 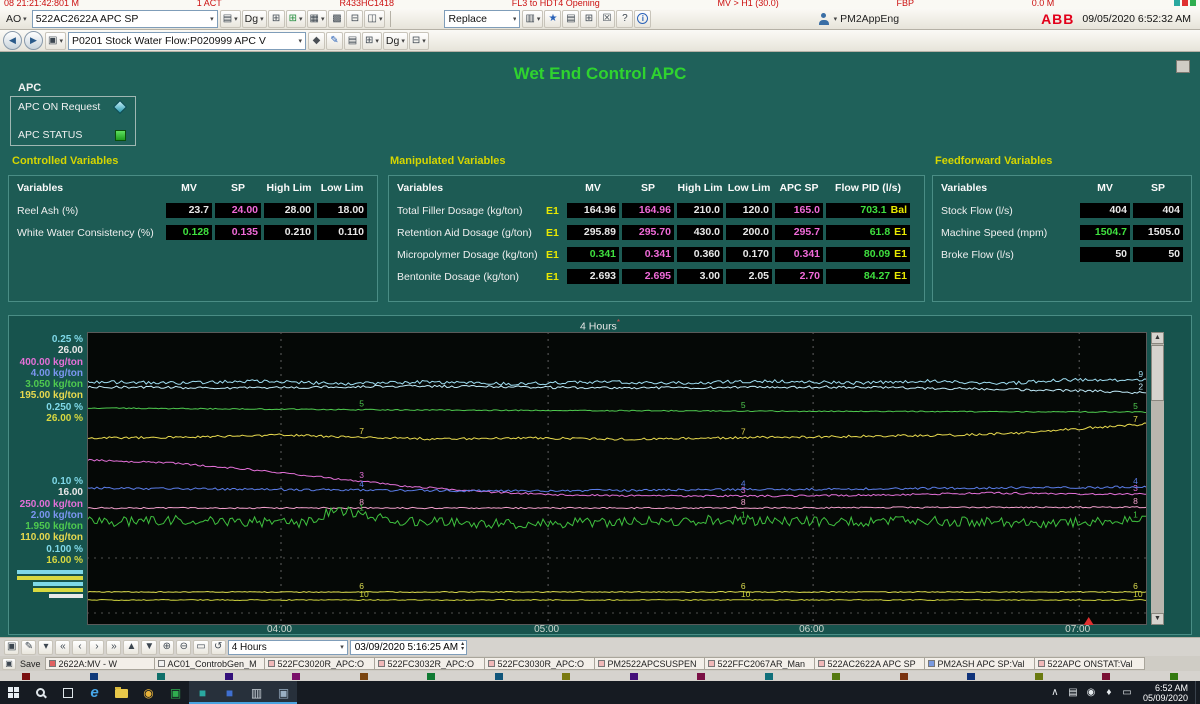 I want to click on pin-icon: ✎, so click(x=334, y=40).